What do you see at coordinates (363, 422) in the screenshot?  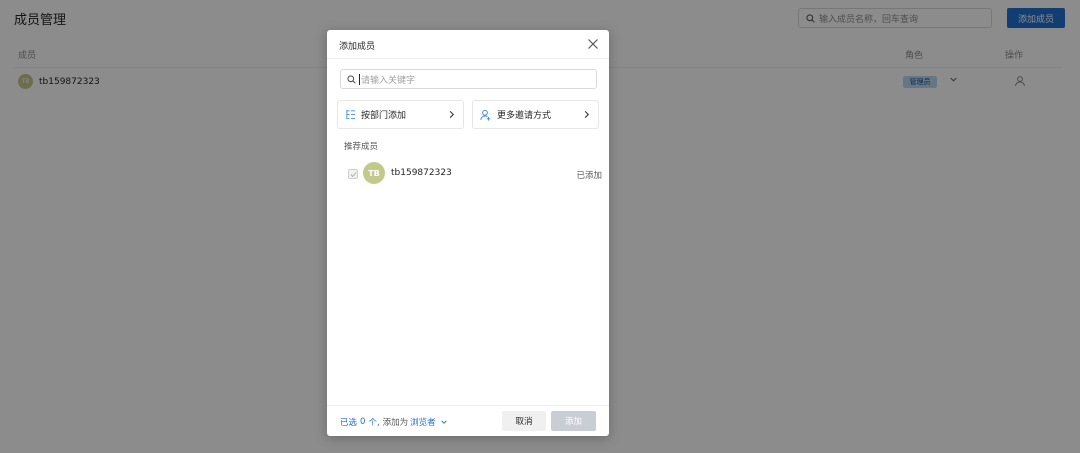 I see `selected-count: 0` at bounding box center [363, 422].